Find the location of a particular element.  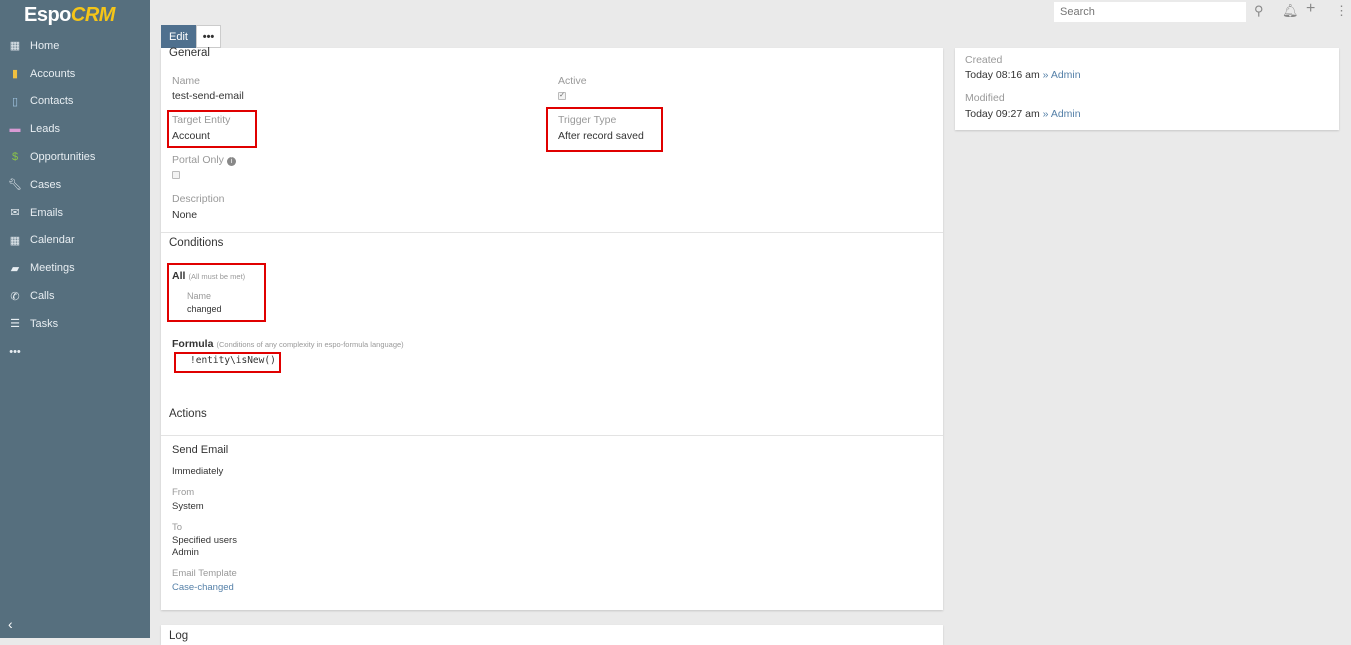

action-type: Send Email is located at coordinates (200, 450).